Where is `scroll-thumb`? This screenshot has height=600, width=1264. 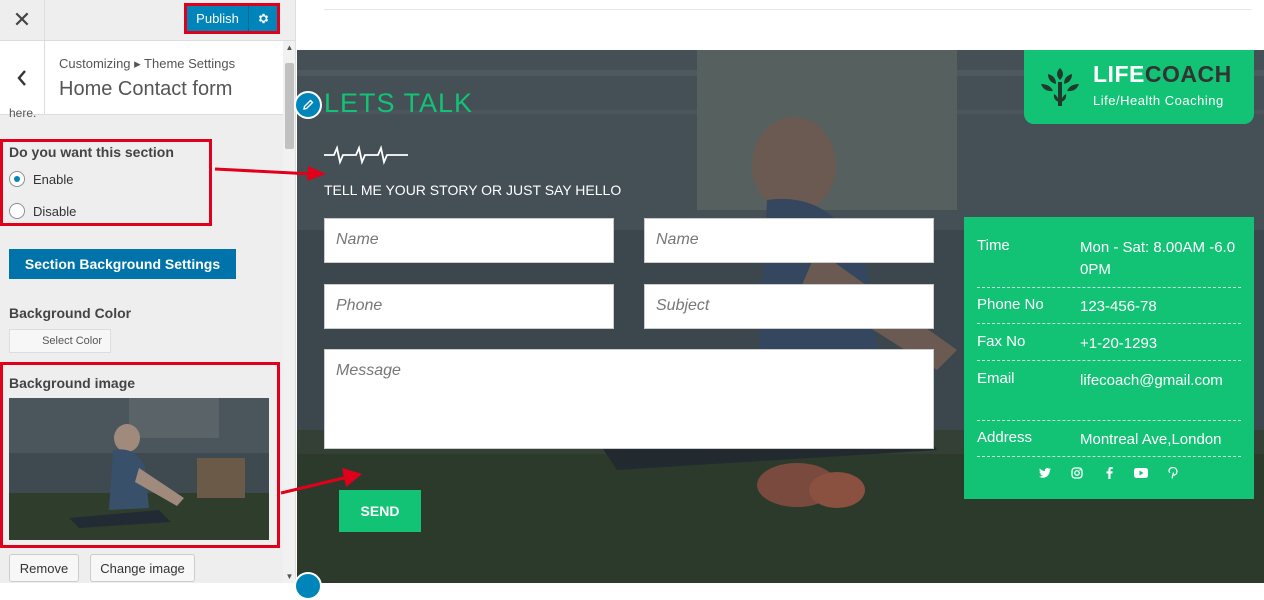
scroll-thumb is located at coordinates (289, 106).